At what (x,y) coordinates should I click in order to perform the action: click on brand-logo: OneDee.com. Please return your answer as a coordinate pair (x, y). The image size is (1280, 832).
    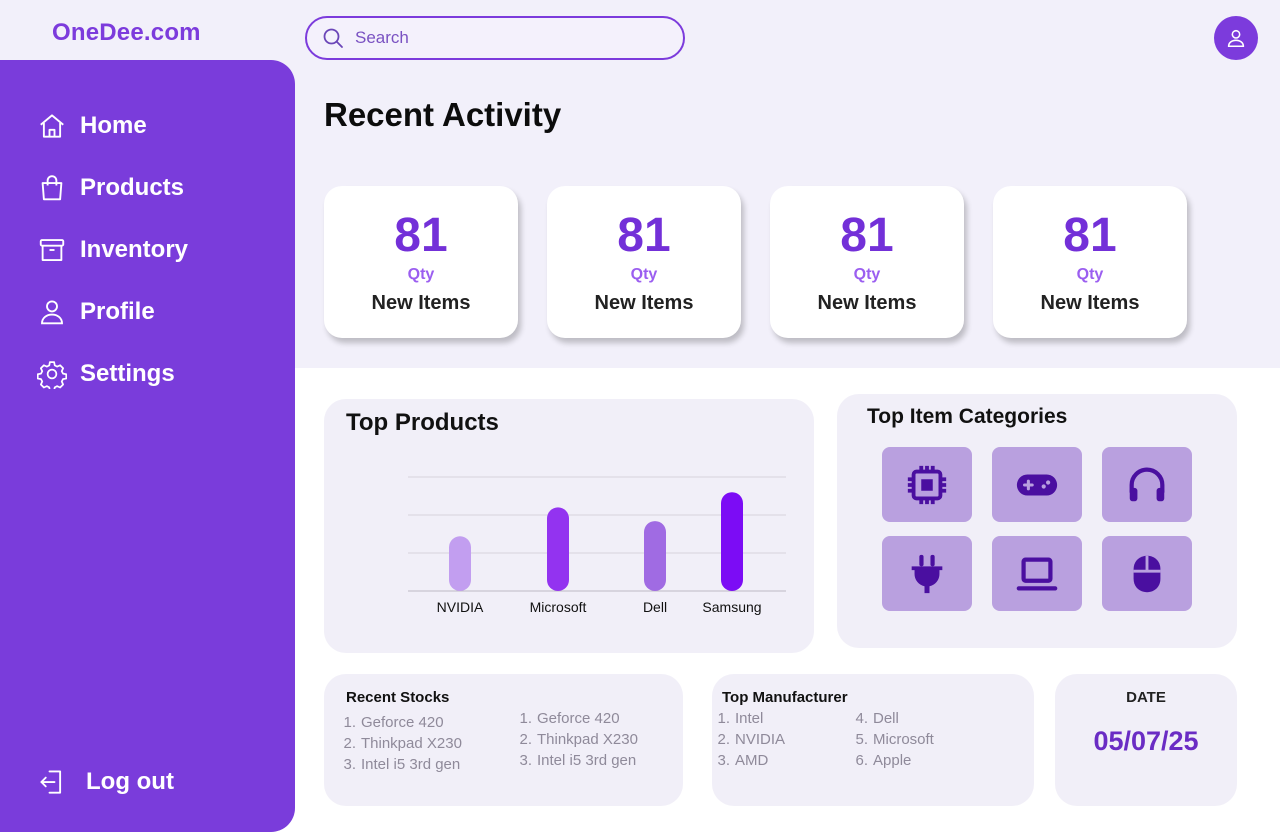
    Looking at the image, I should click on (126, 33).